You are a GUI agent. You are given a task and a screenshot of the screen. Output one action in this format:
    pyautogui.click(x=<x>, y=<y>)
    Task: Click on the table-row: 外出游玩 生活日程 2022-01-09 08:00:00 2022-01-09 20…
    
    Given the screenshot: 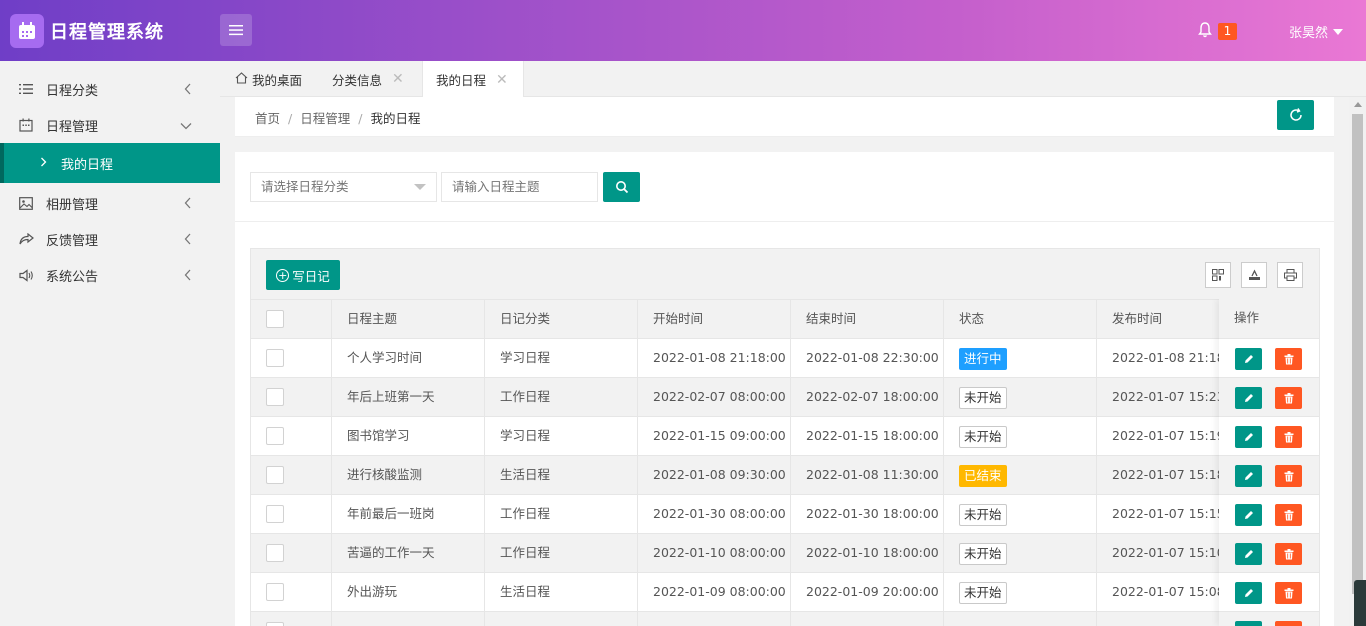 What is the action you would take?
    pyautogui.click(x=785, y=591)
    